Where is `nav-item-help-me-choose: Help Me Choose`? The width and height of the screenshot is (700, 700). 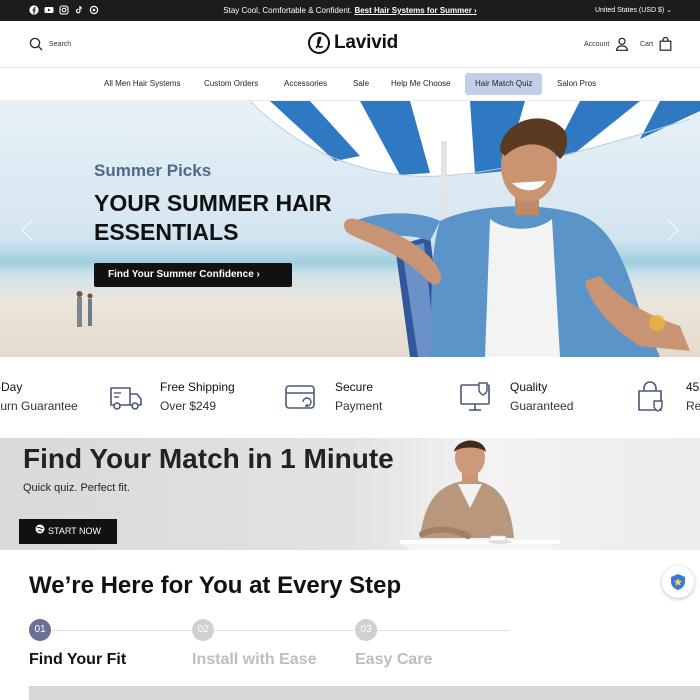 nav-item-help-me-choose: Help Me Choose is located at coordinates (421, 84).